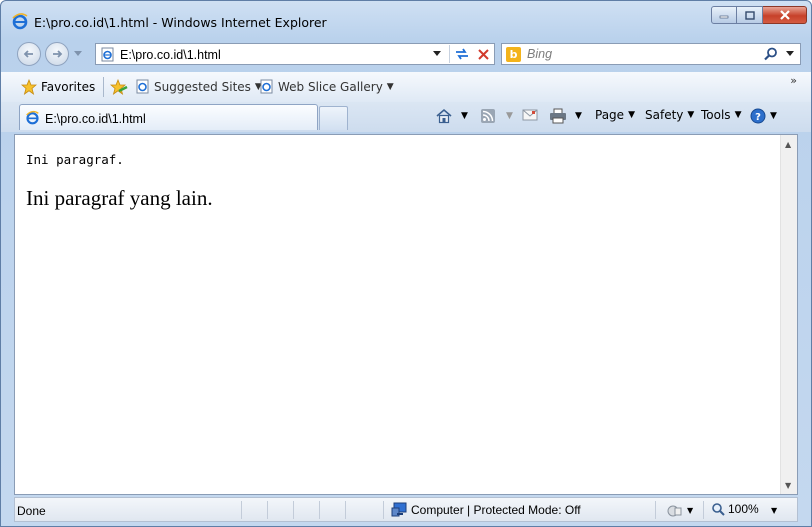 This screenshot has width=812, height=527. What do you see at coordinates (168, 117) in the screenshot?
I see `tab-current: E:\pro.co.id\1.html` at bounding box center [168, 117].